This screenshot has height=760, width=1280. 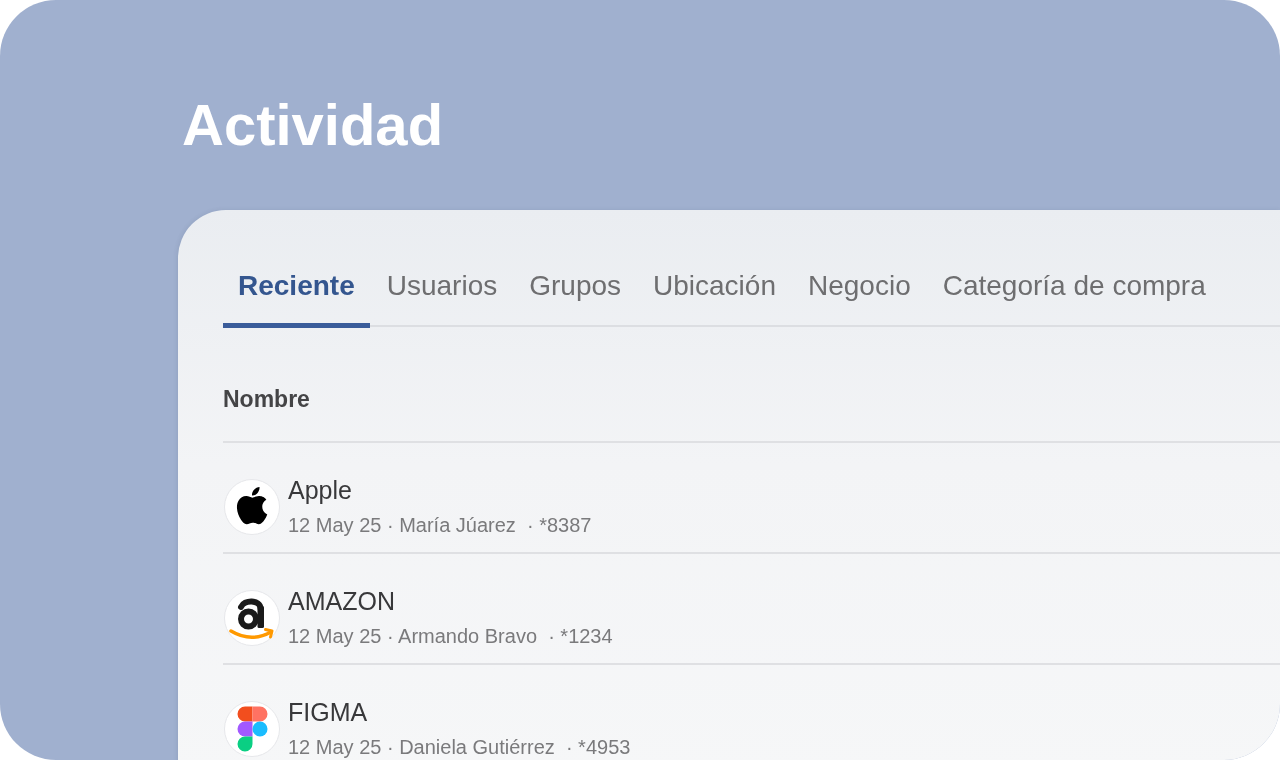 I want to click on tab: Ubicación, so click(x=714, y=298).